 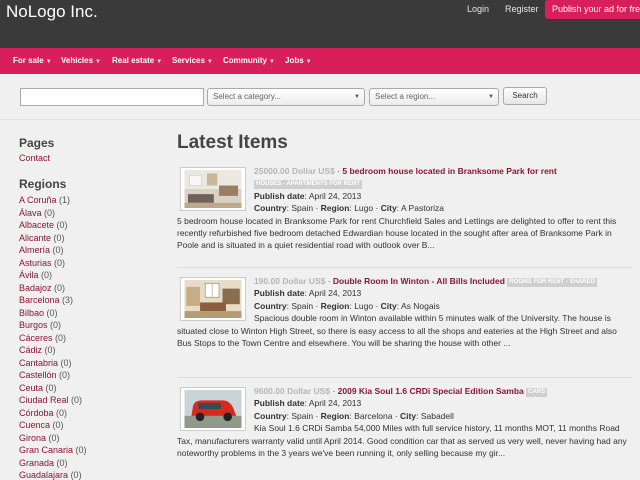 I want to click on region-link: Badajoz, so click(x=35, y=288).